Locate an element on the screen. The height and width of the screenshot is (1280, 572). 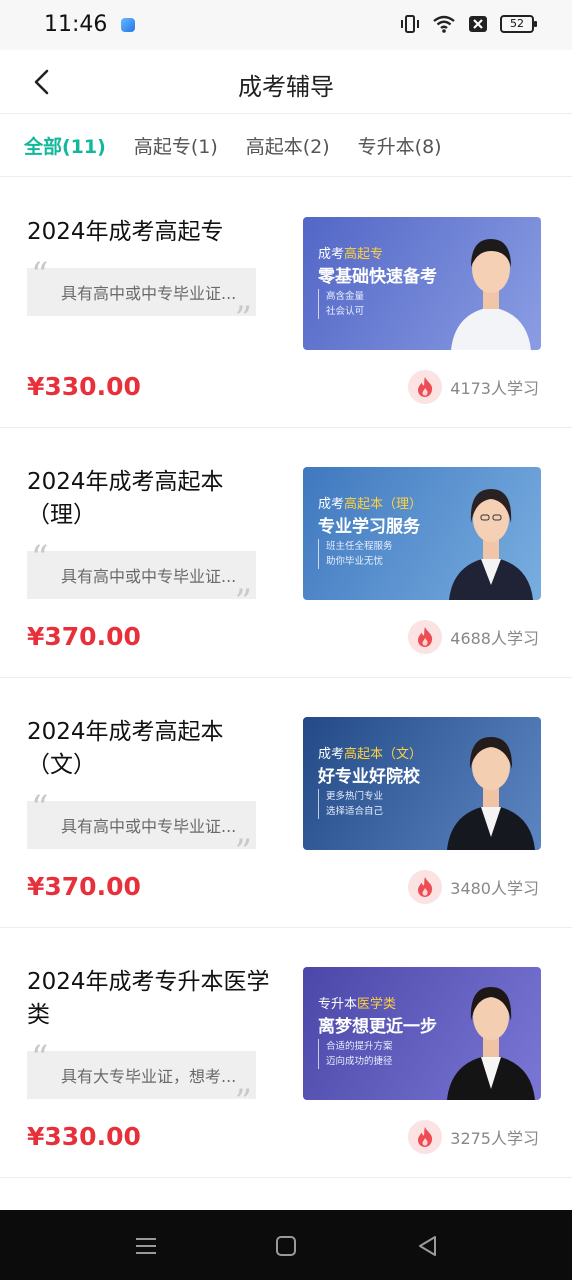
tab-gaoqiben: 高起本(2) is located at coordinates (288, 145).